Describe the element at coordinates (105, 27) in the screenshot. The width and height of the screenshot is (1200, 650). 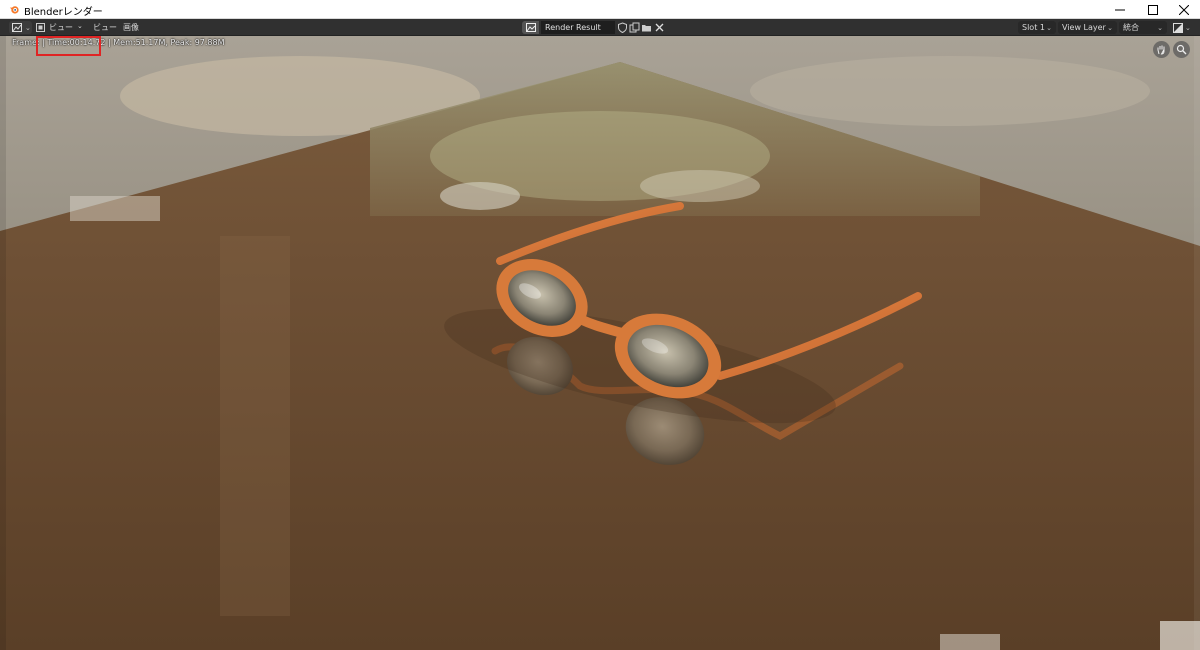
I see `menu-view-2: ビュー` at that location.